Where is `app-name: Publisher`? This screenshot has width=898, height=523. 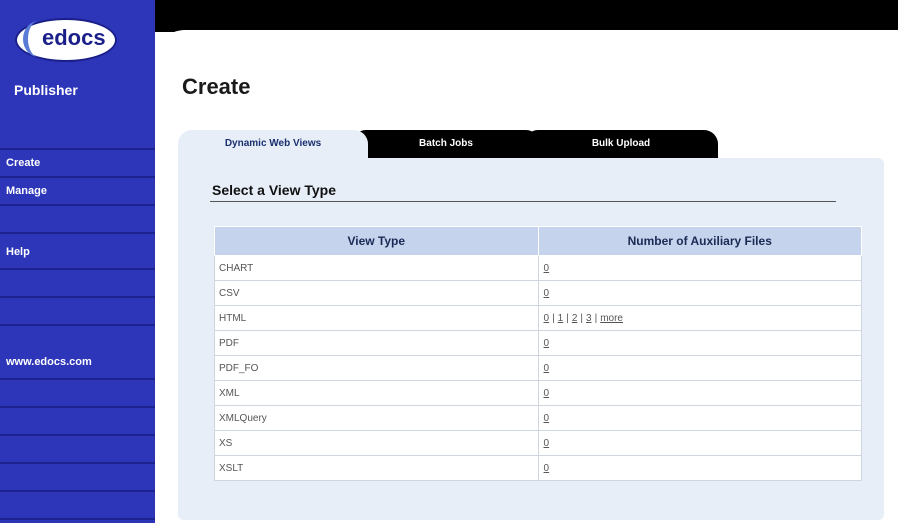 app-name: Publisher is located at coordinates (46, 90).